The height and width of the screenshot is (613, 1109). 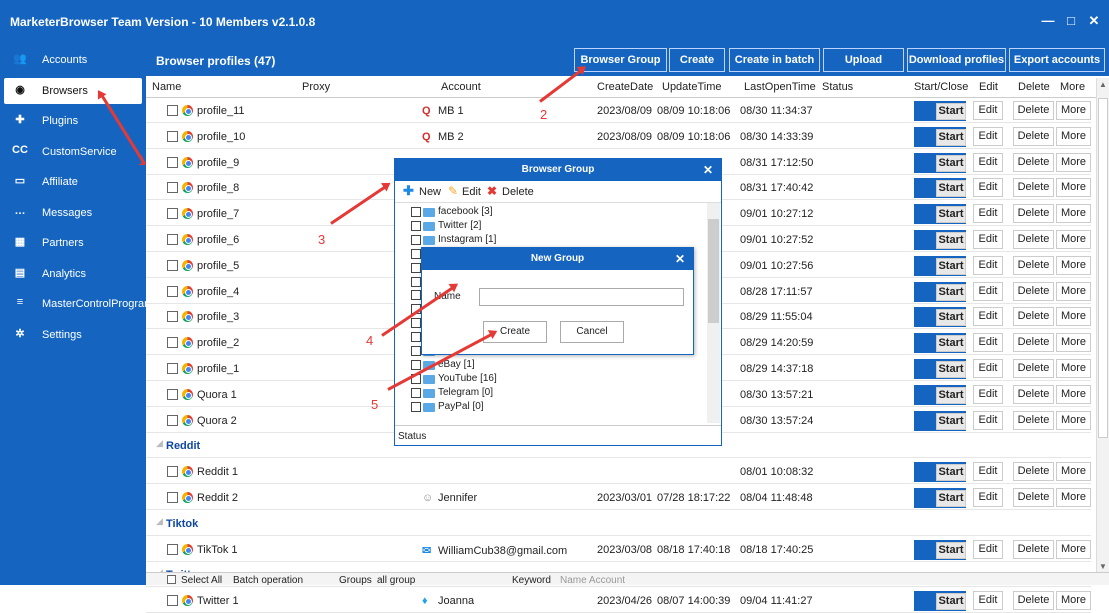 I want to click on groups-select: all group, so click(x=396, y=580).